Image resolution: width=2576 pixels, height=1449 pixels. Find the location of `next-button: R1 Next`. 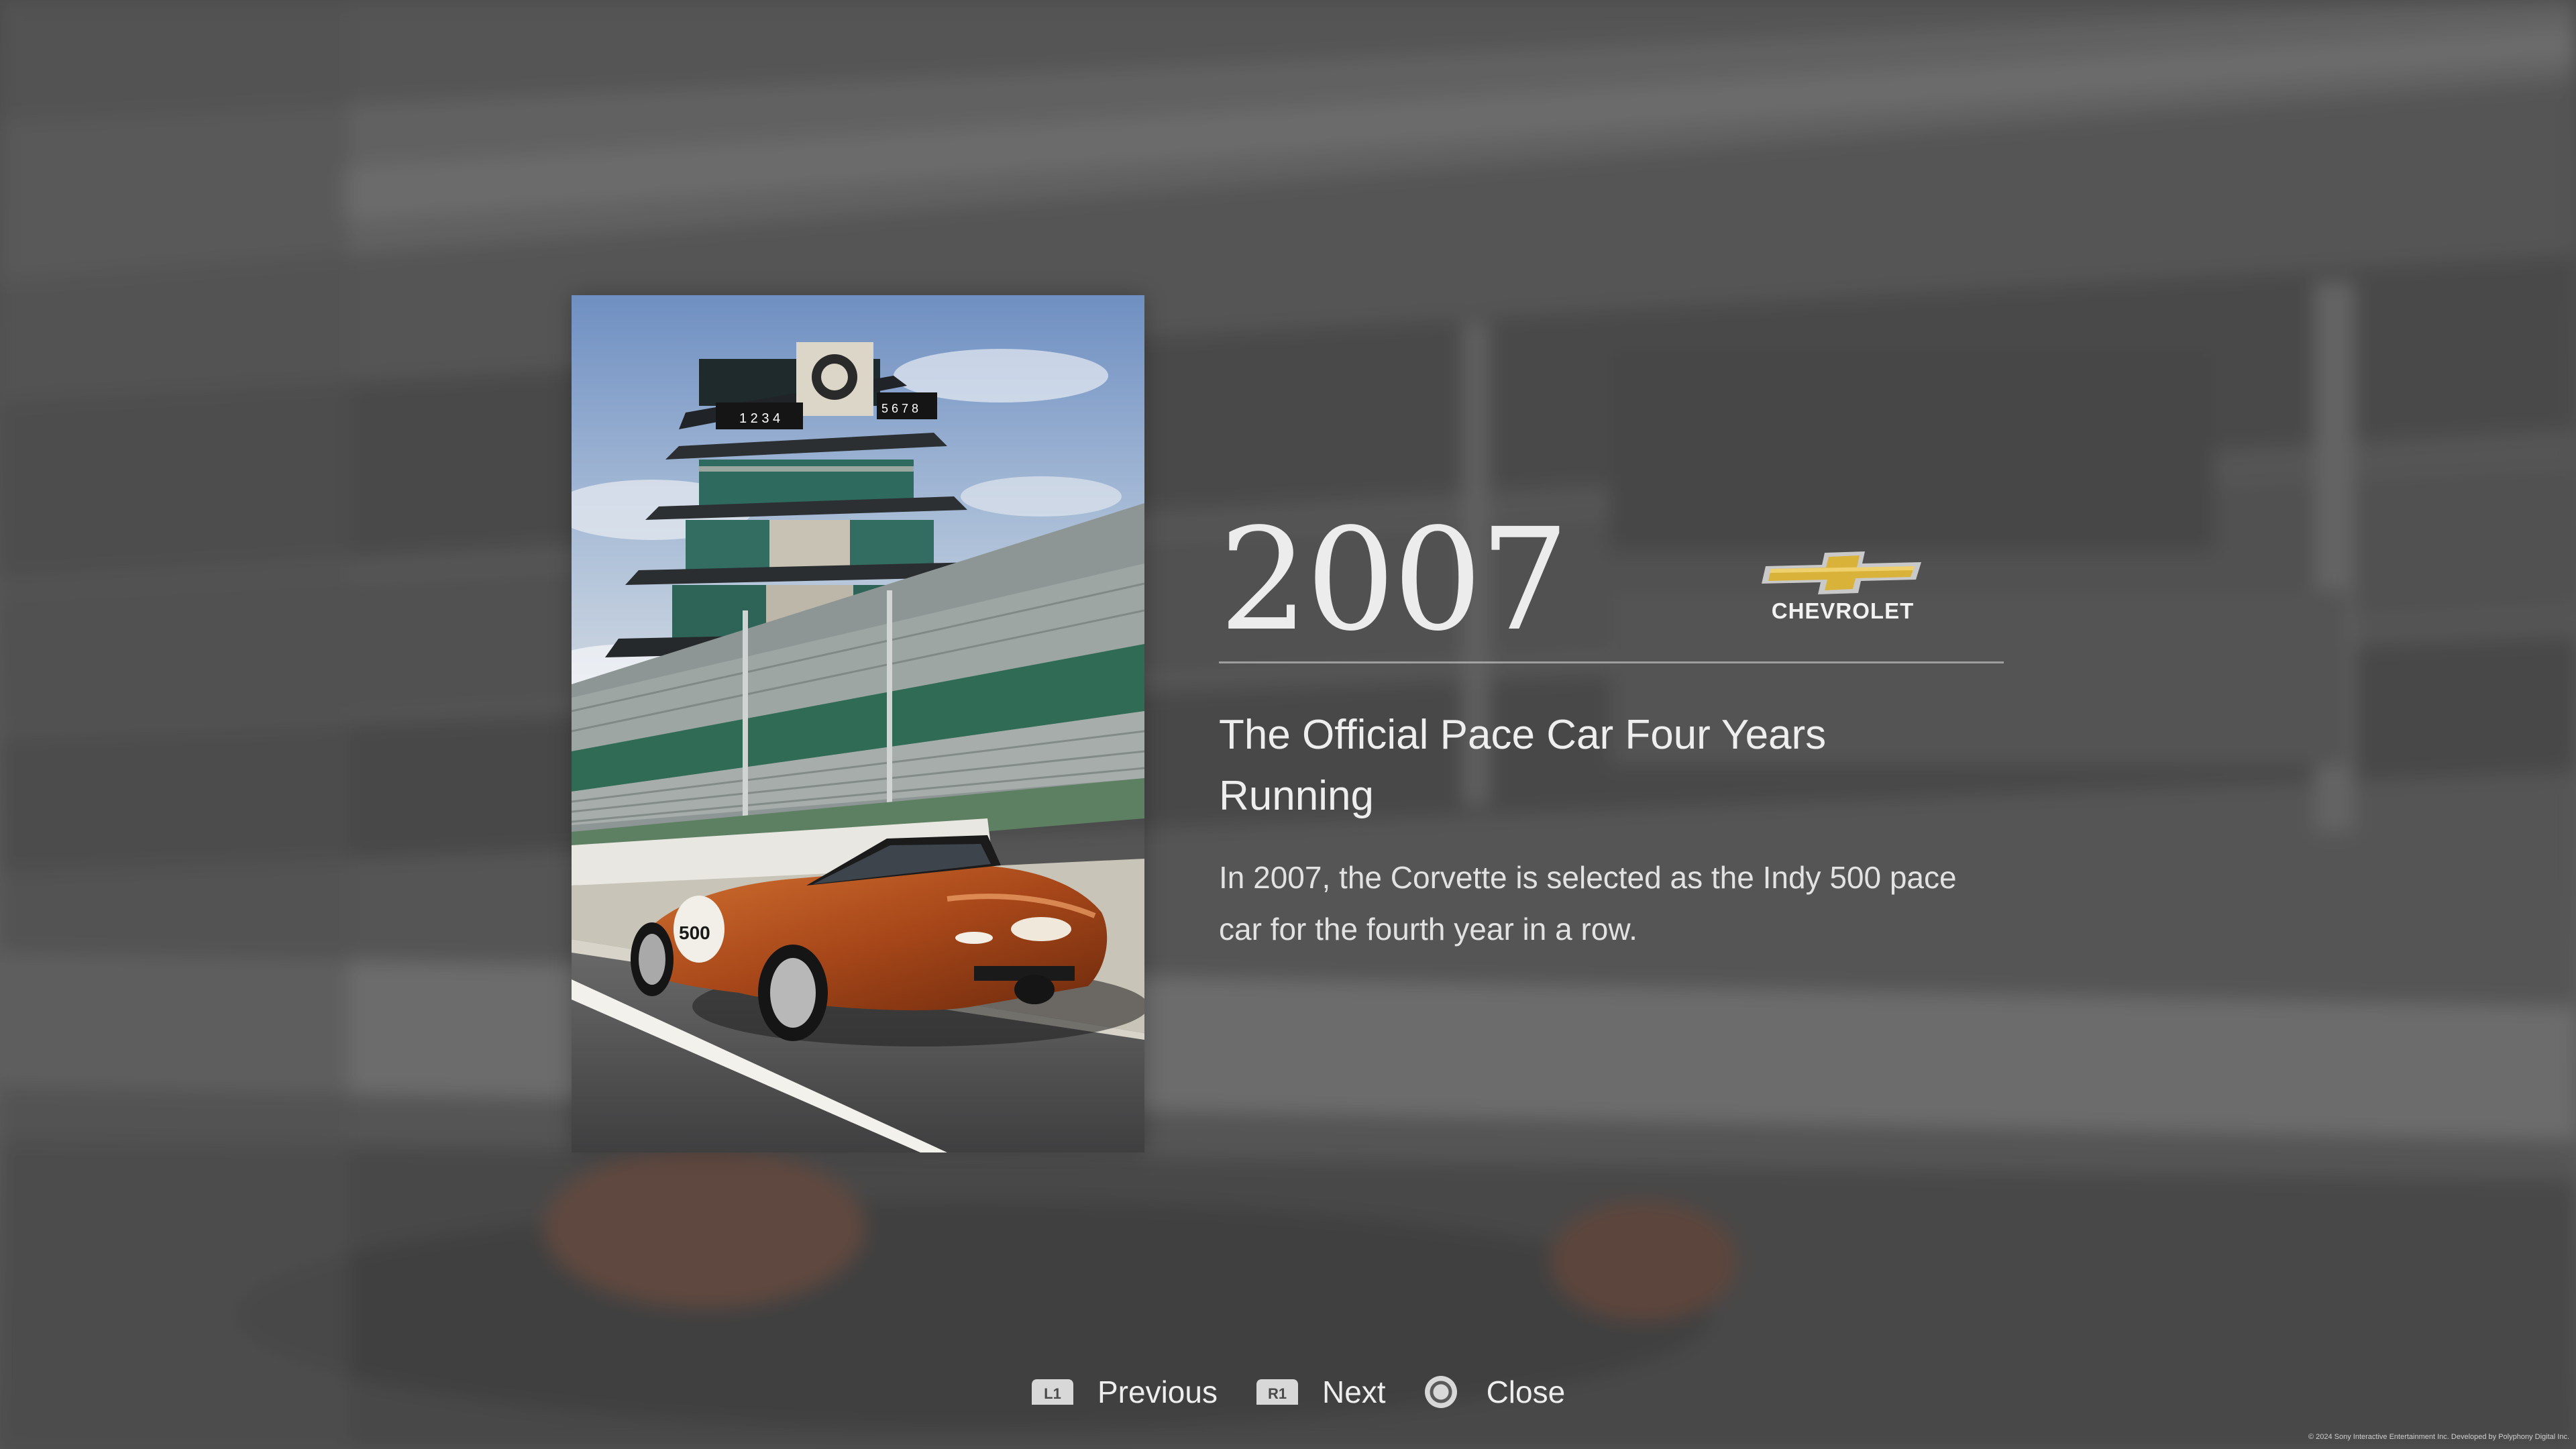

next-button: R1 Next is located at coordinates (1320, 1392).